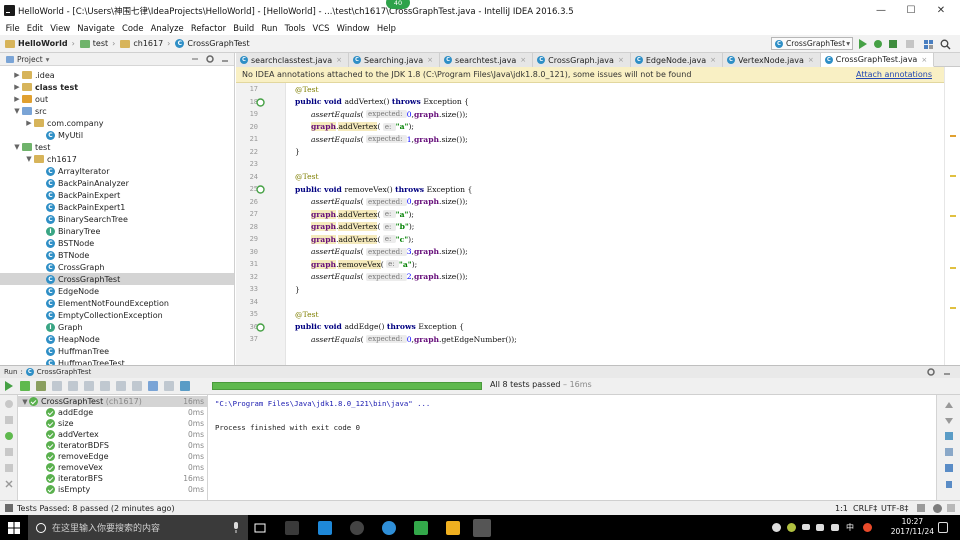 Image resolution: width=960 pixels, height=540 pixels. I want to click on project-tree-item: C ElementNotFoundException, so click(117, 303).